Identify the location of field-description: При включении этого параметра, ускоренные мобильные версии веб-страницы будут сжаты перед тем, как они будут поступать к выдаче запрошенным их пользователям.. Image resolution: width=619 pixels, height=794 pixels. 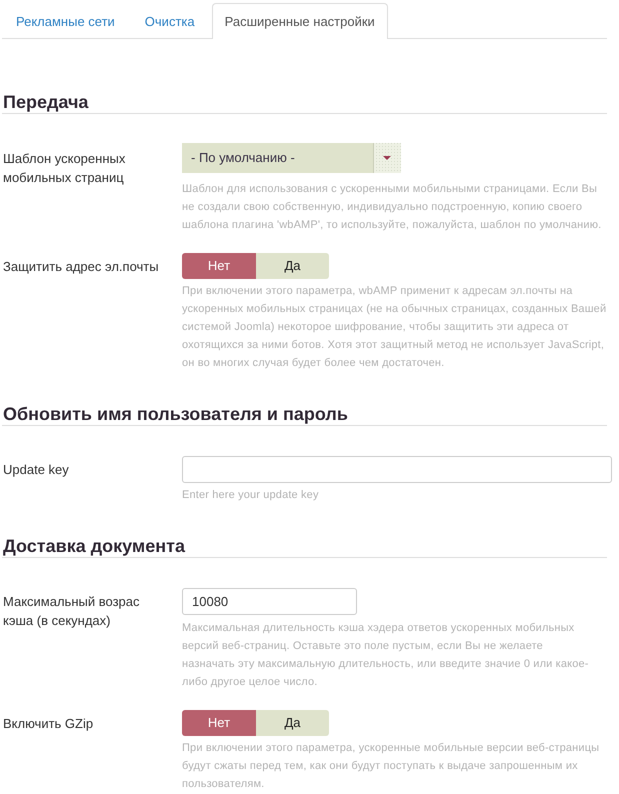
(391, 766).